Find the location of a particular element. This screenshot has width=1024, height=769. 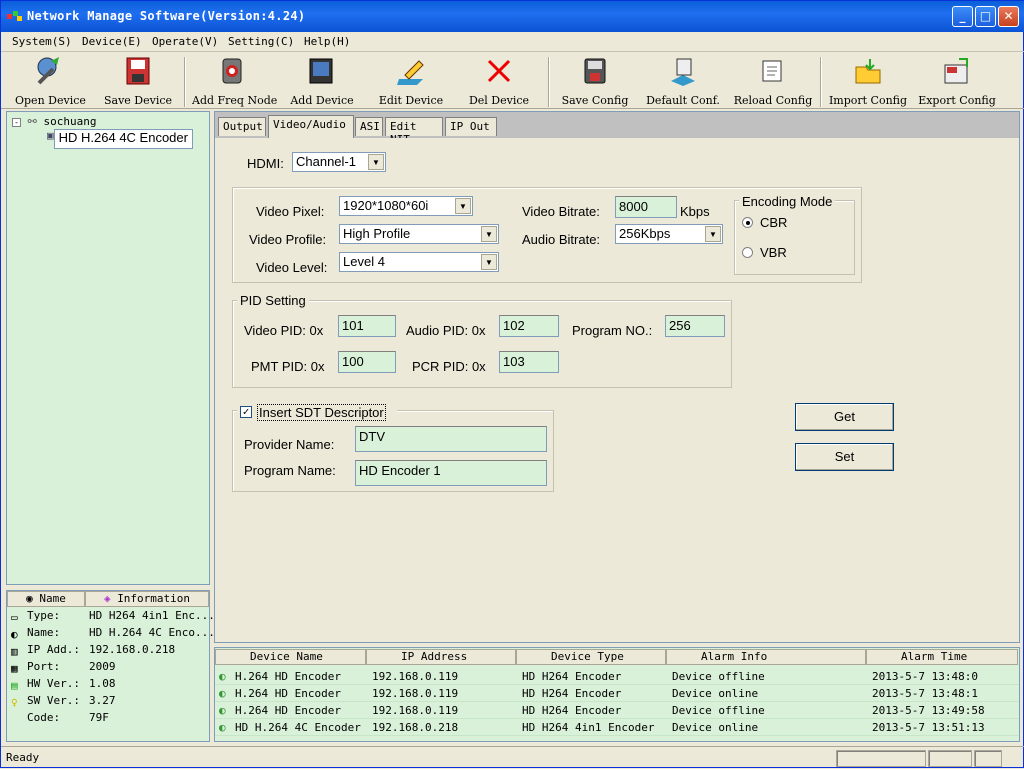

tree-node-encoder: ▣ HD H.264 4C Encoder is located at coordinates (120, 139).